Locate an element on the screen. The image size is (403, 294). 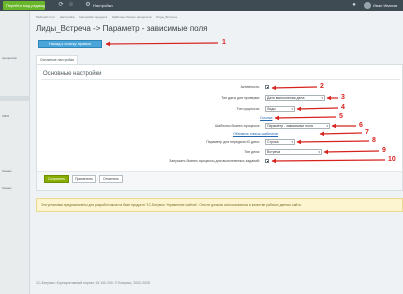
annotation-number: 5 is located at coordinates (341, 116).